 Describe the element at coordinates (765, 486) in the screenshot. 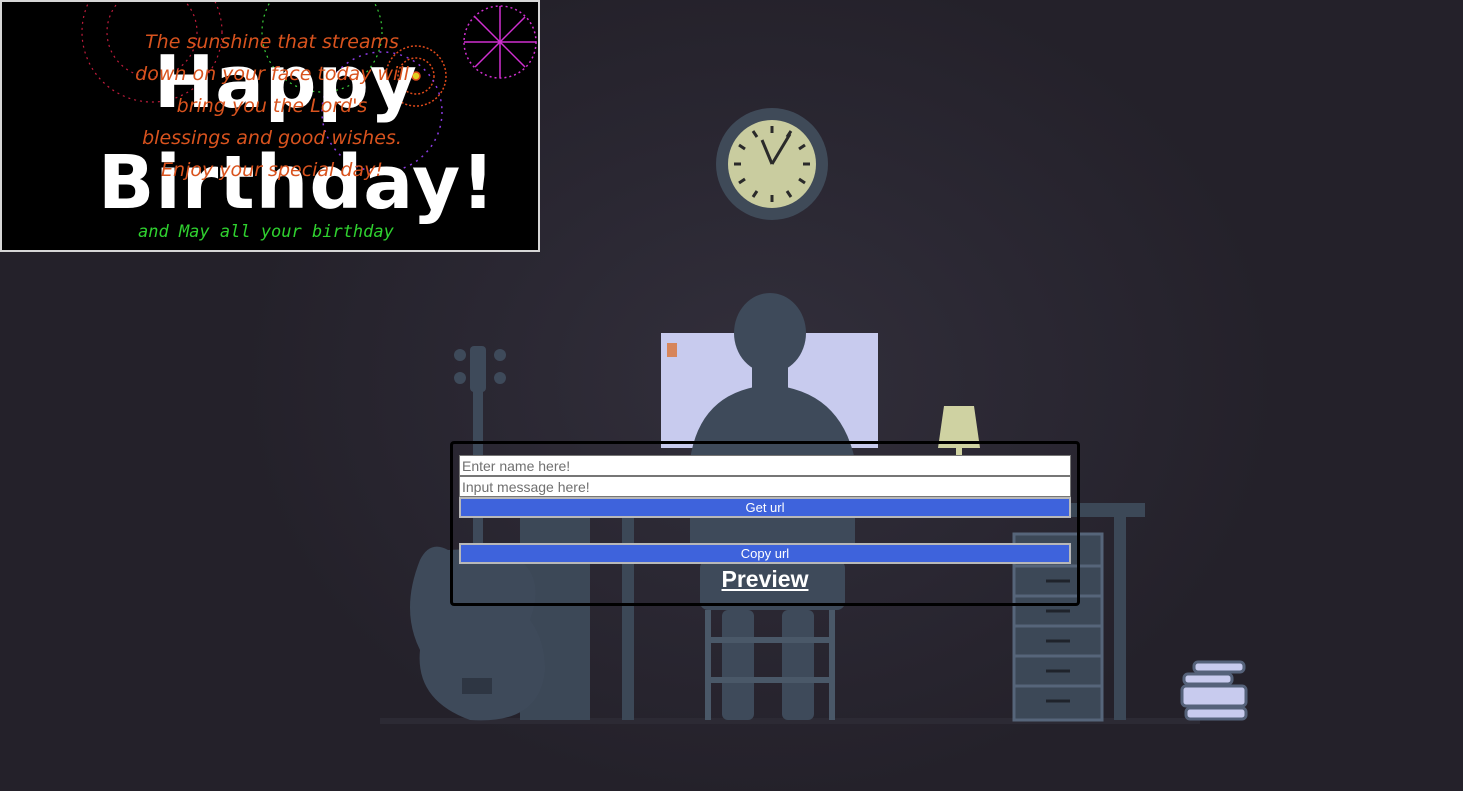

I see `message-input` at that location.